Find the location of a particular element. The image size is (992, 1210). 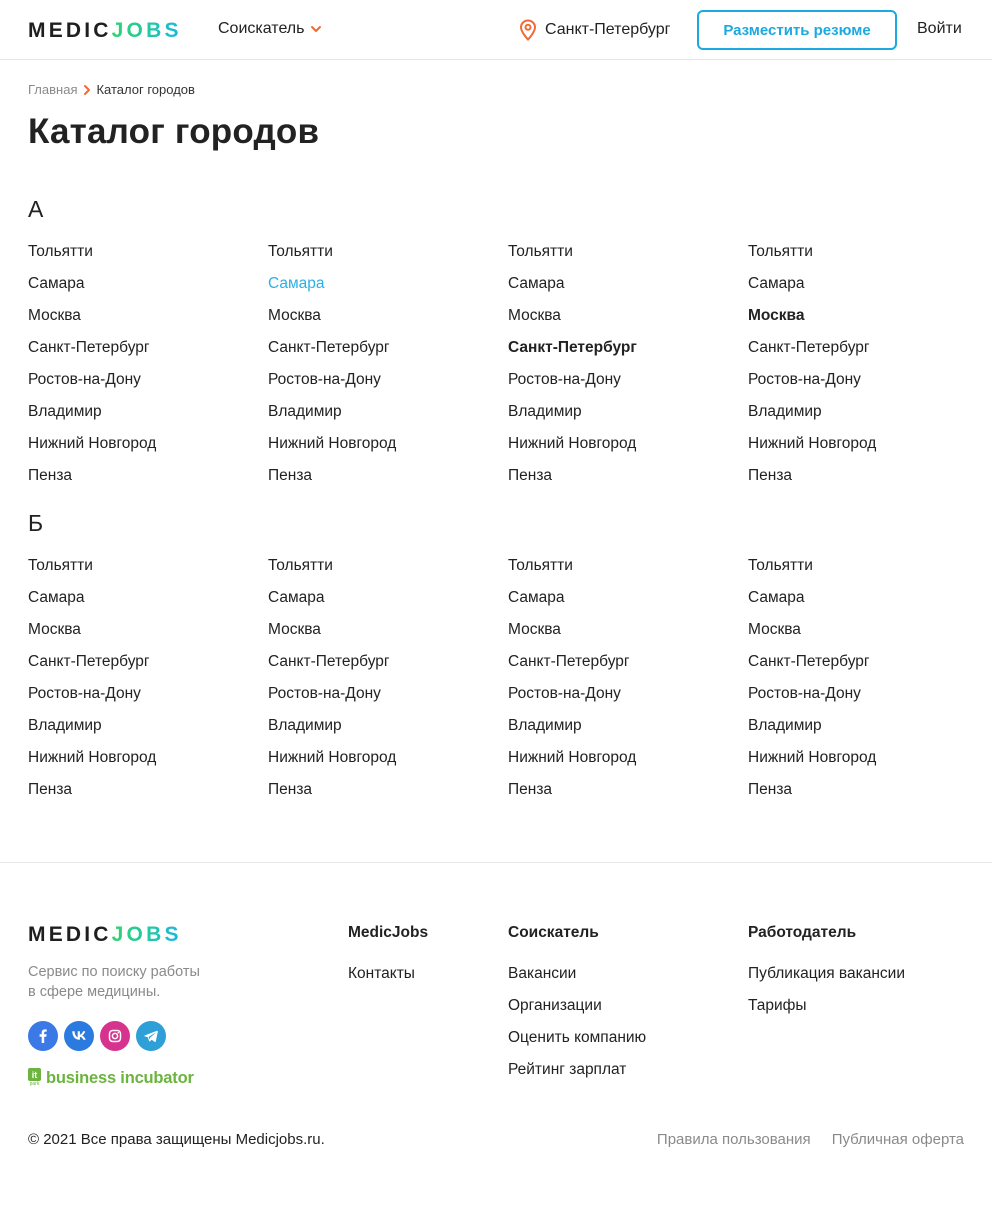

business-incubator-logo: it park business incubator is located at coordinates (111, 1078).